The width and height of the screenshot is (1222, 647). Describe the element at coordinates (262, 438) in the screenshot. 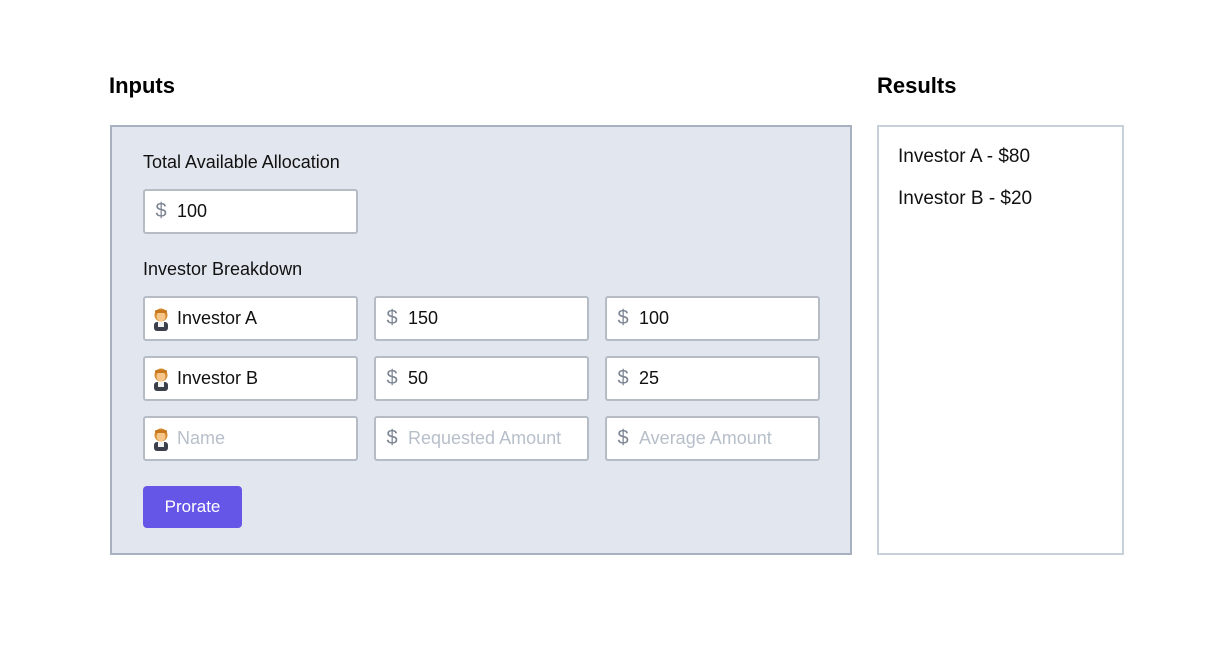

I see `new-investor-name-input` at that location.